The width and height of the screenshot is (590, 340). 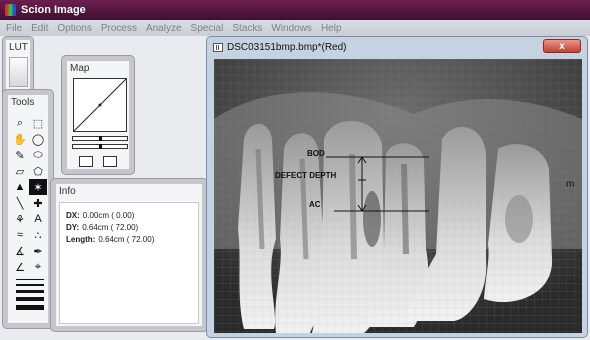 I want to click on map-reset-button, so click(x=86, y=161).